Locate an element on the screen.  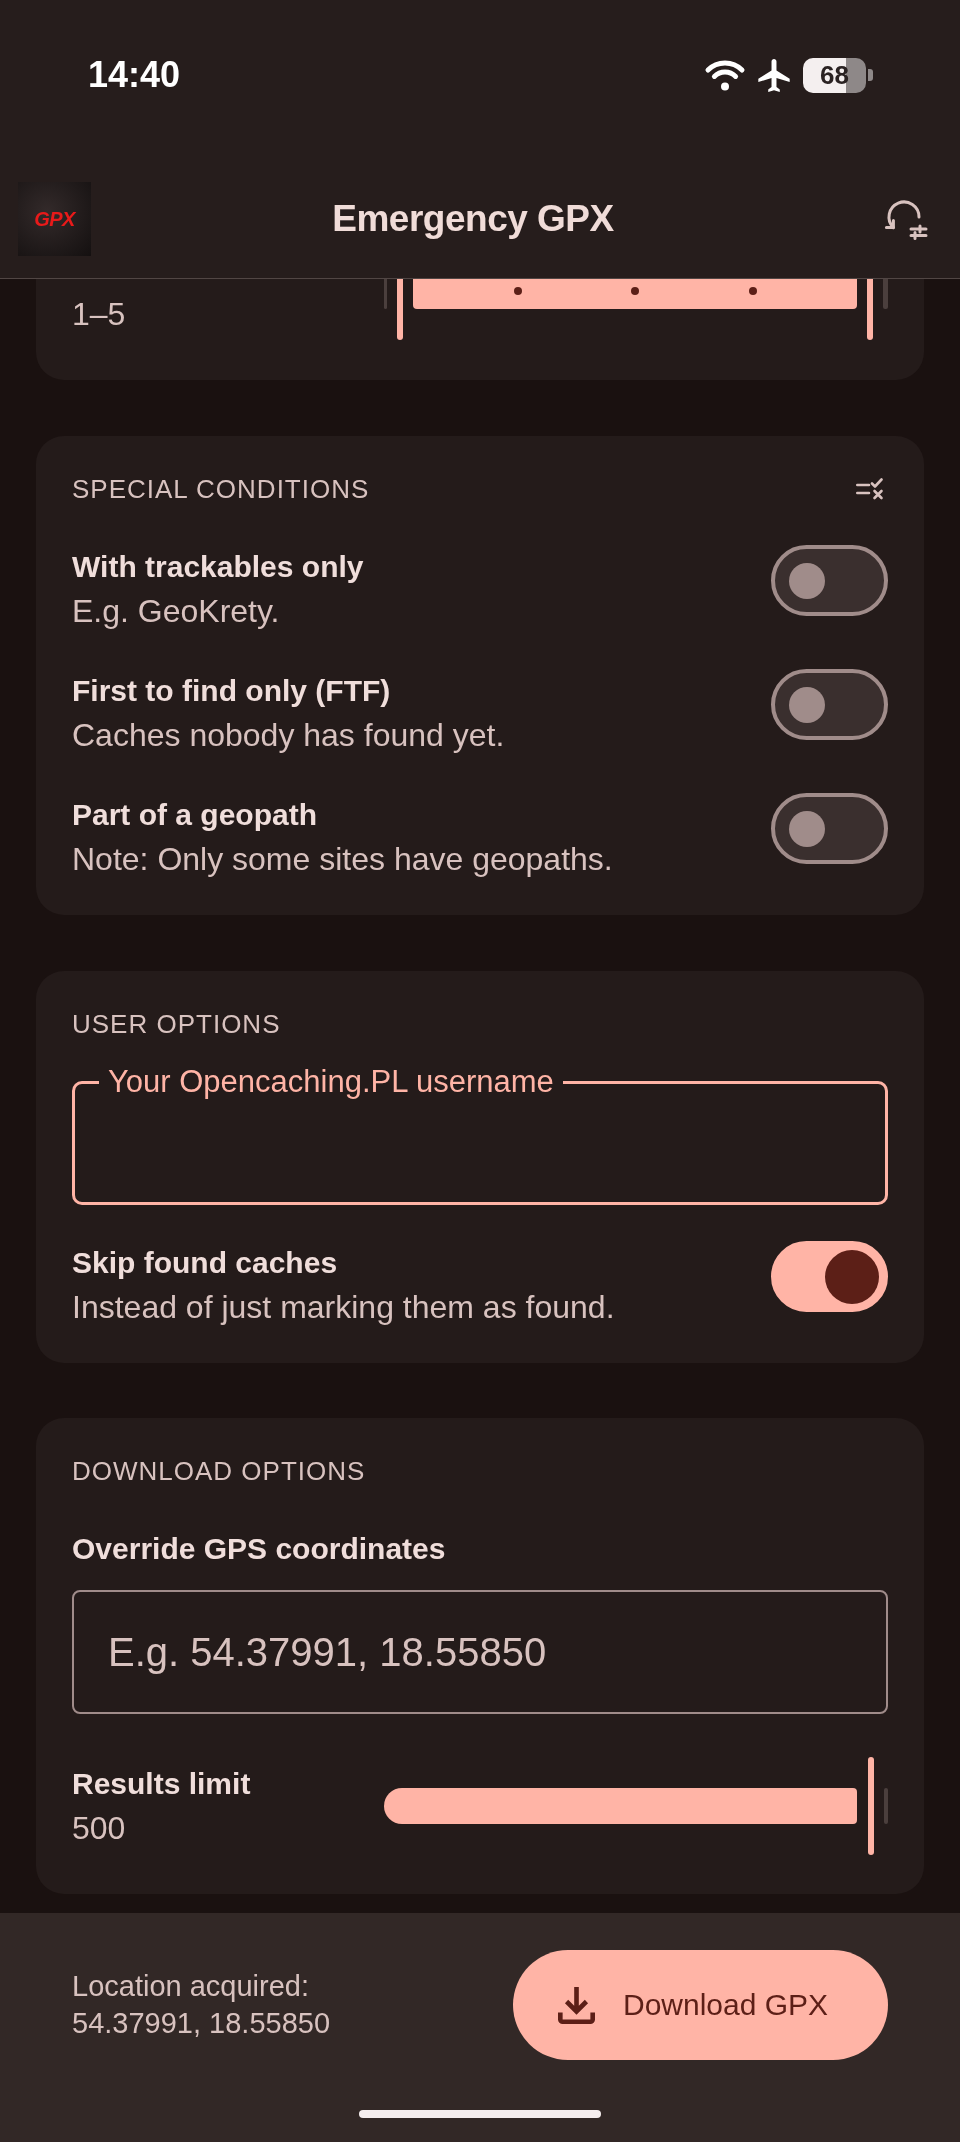
option-title: First to find only (FTF) is located at coordinates (231, 691).